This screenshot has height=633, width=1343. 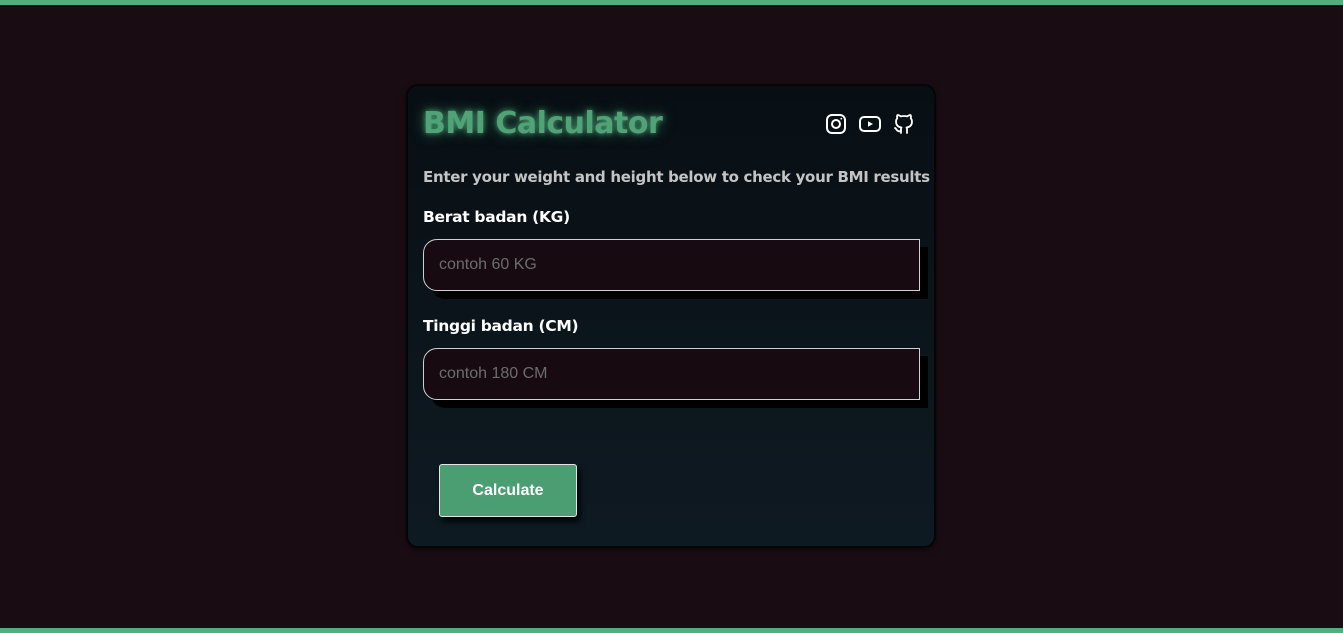 I want to click on height-input, so click(x=671, y=374).